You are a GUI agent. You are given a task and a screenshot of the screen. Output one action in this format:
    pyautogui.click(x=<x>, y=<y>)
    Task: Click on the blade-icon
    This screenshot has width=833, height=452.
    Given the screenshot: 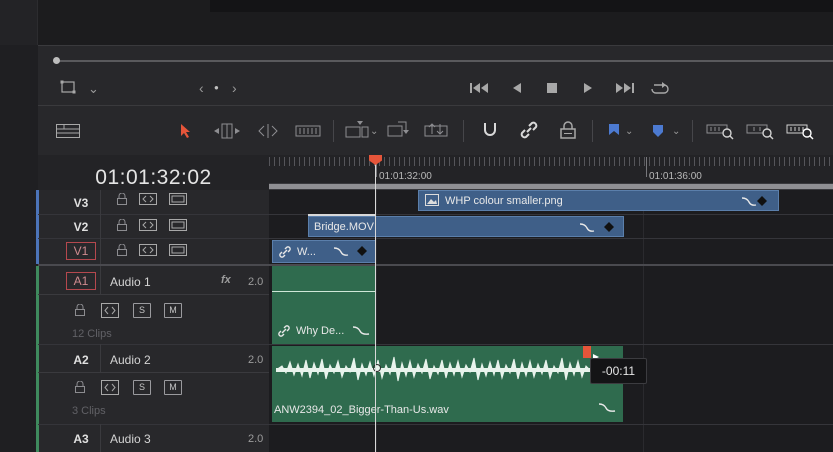 What is the action you would take?
    pyautogui.click(x=308, y=132)
    